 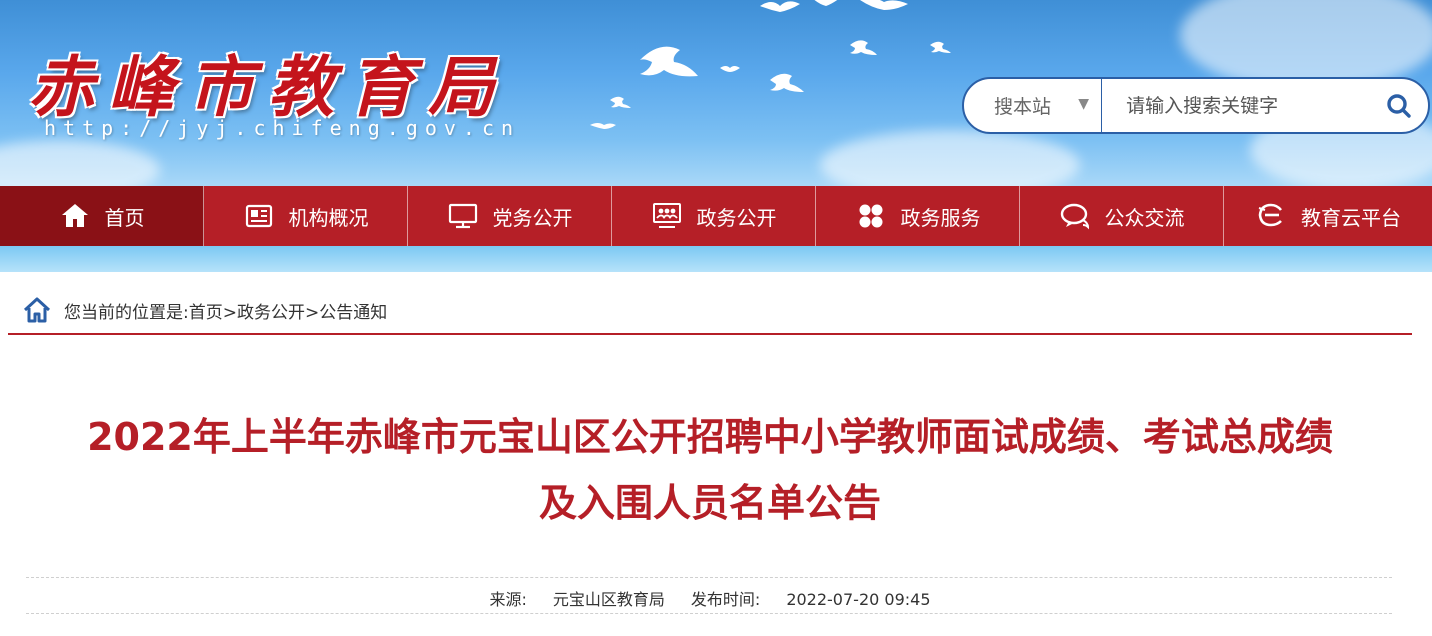 I want to click on nav-item-government-services: 政务服务, so click(x=918, y=216).